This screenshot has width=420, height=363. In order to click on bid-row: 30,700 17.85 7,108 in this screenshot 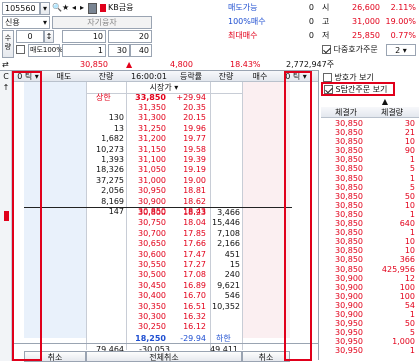, I will do `click(158, 234)`.